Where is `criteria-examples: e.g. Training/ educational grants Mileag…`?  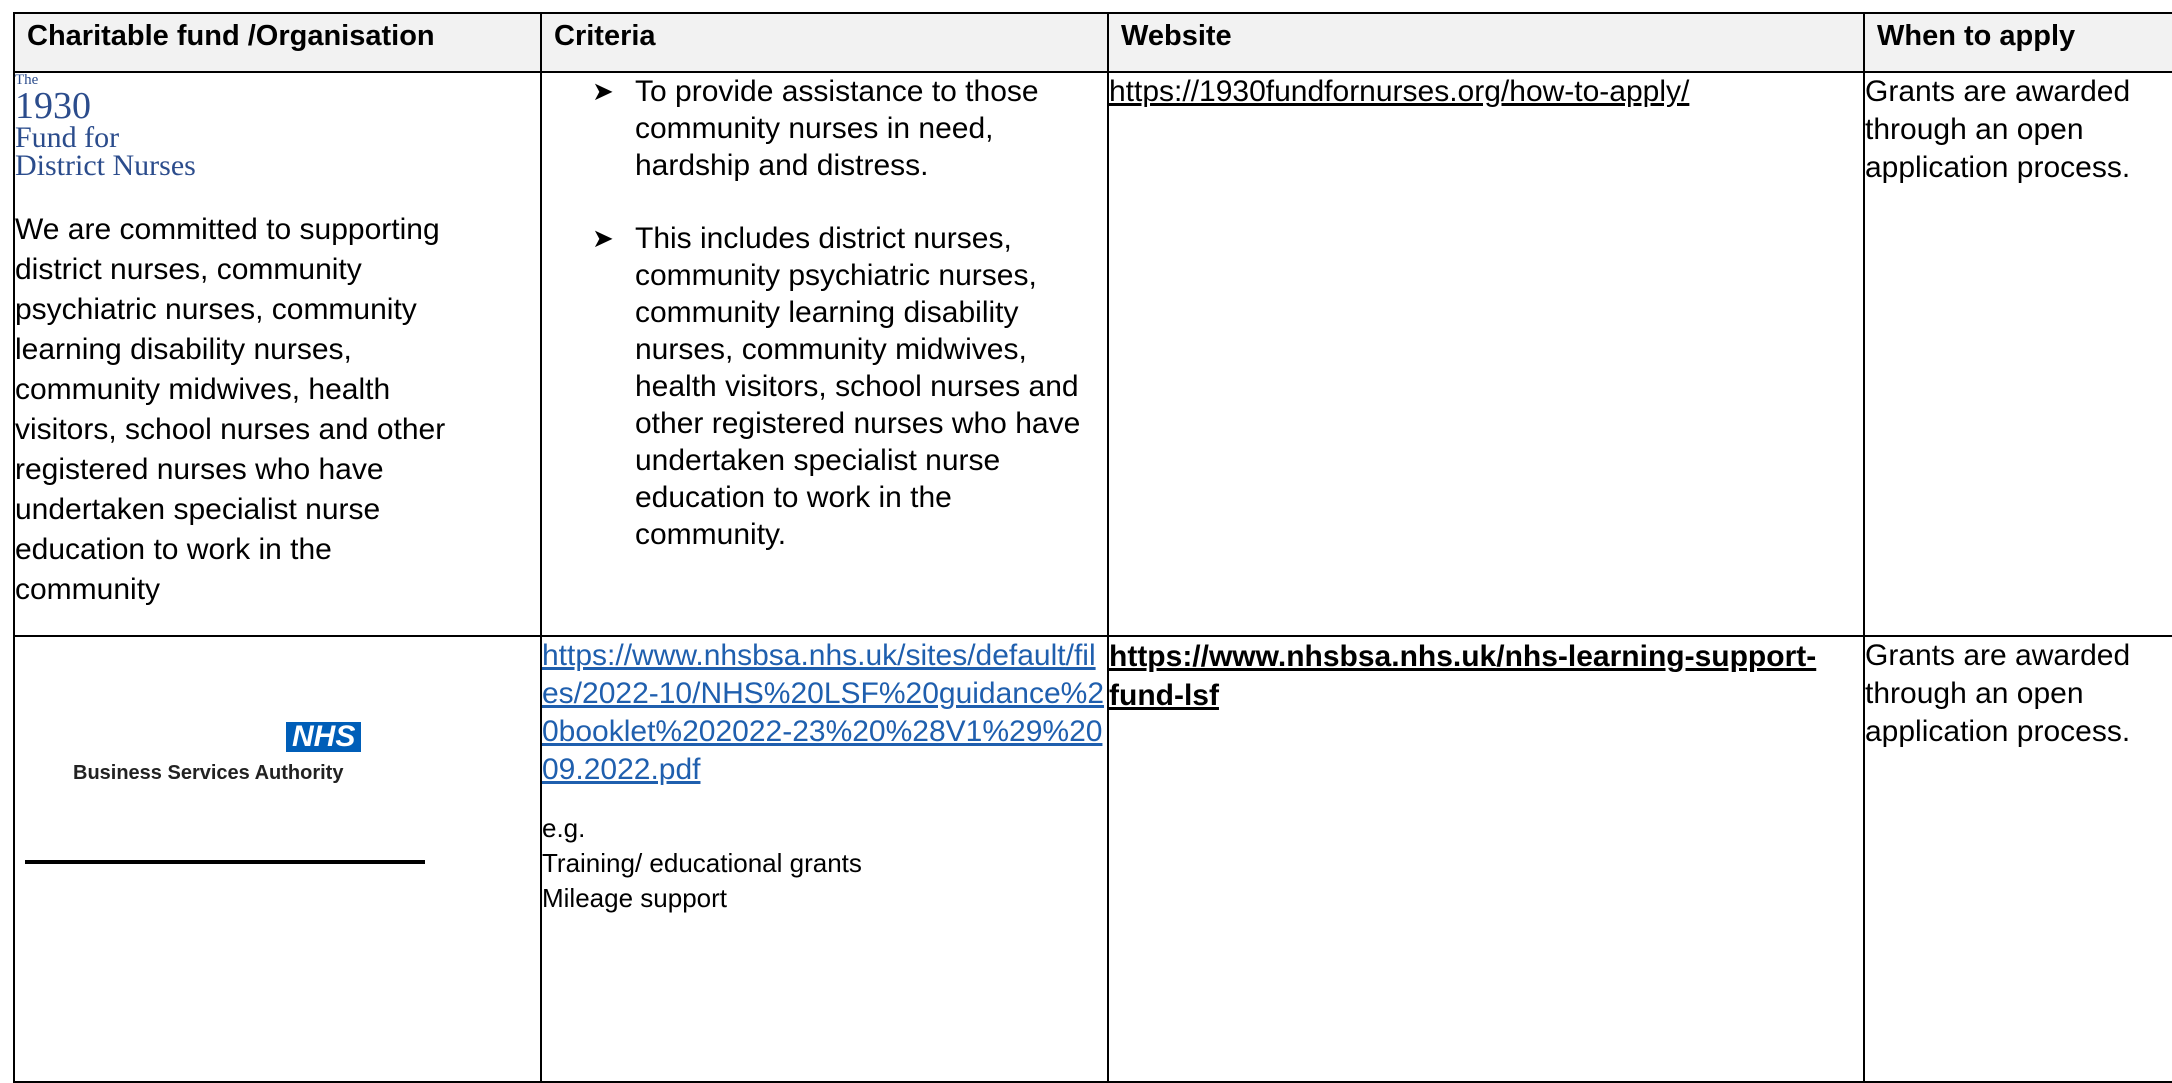 criteria-examples: e.g. Training/ educational grants Mileag… is located at coordinates (824, 863).